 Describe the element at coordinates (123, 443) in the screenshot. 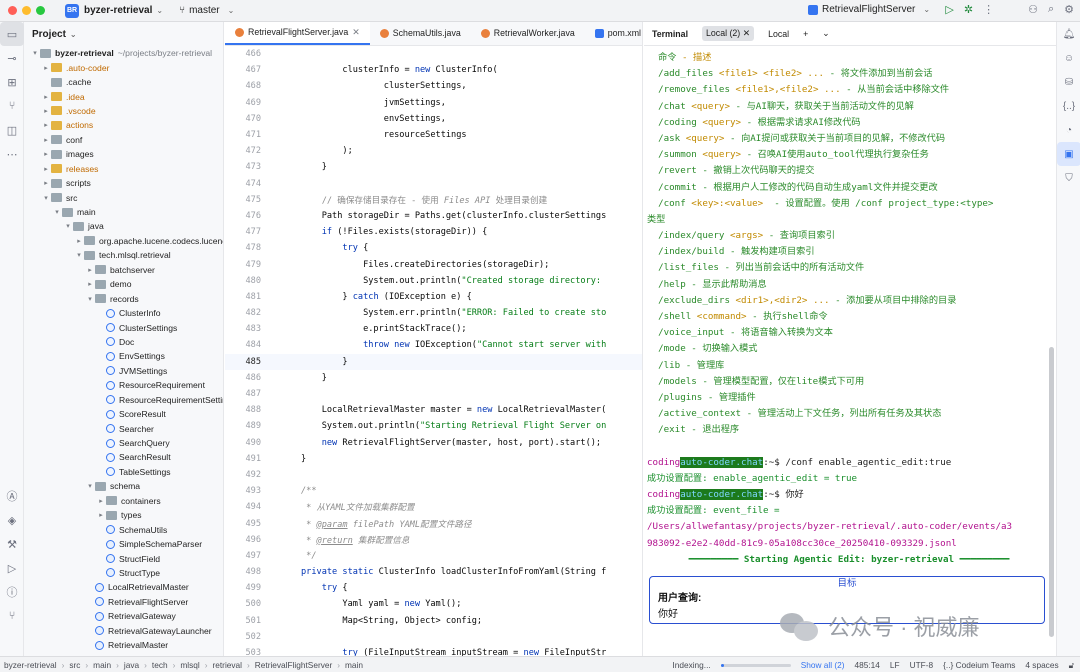

I see `tree-item: SearchQuery` at that location.